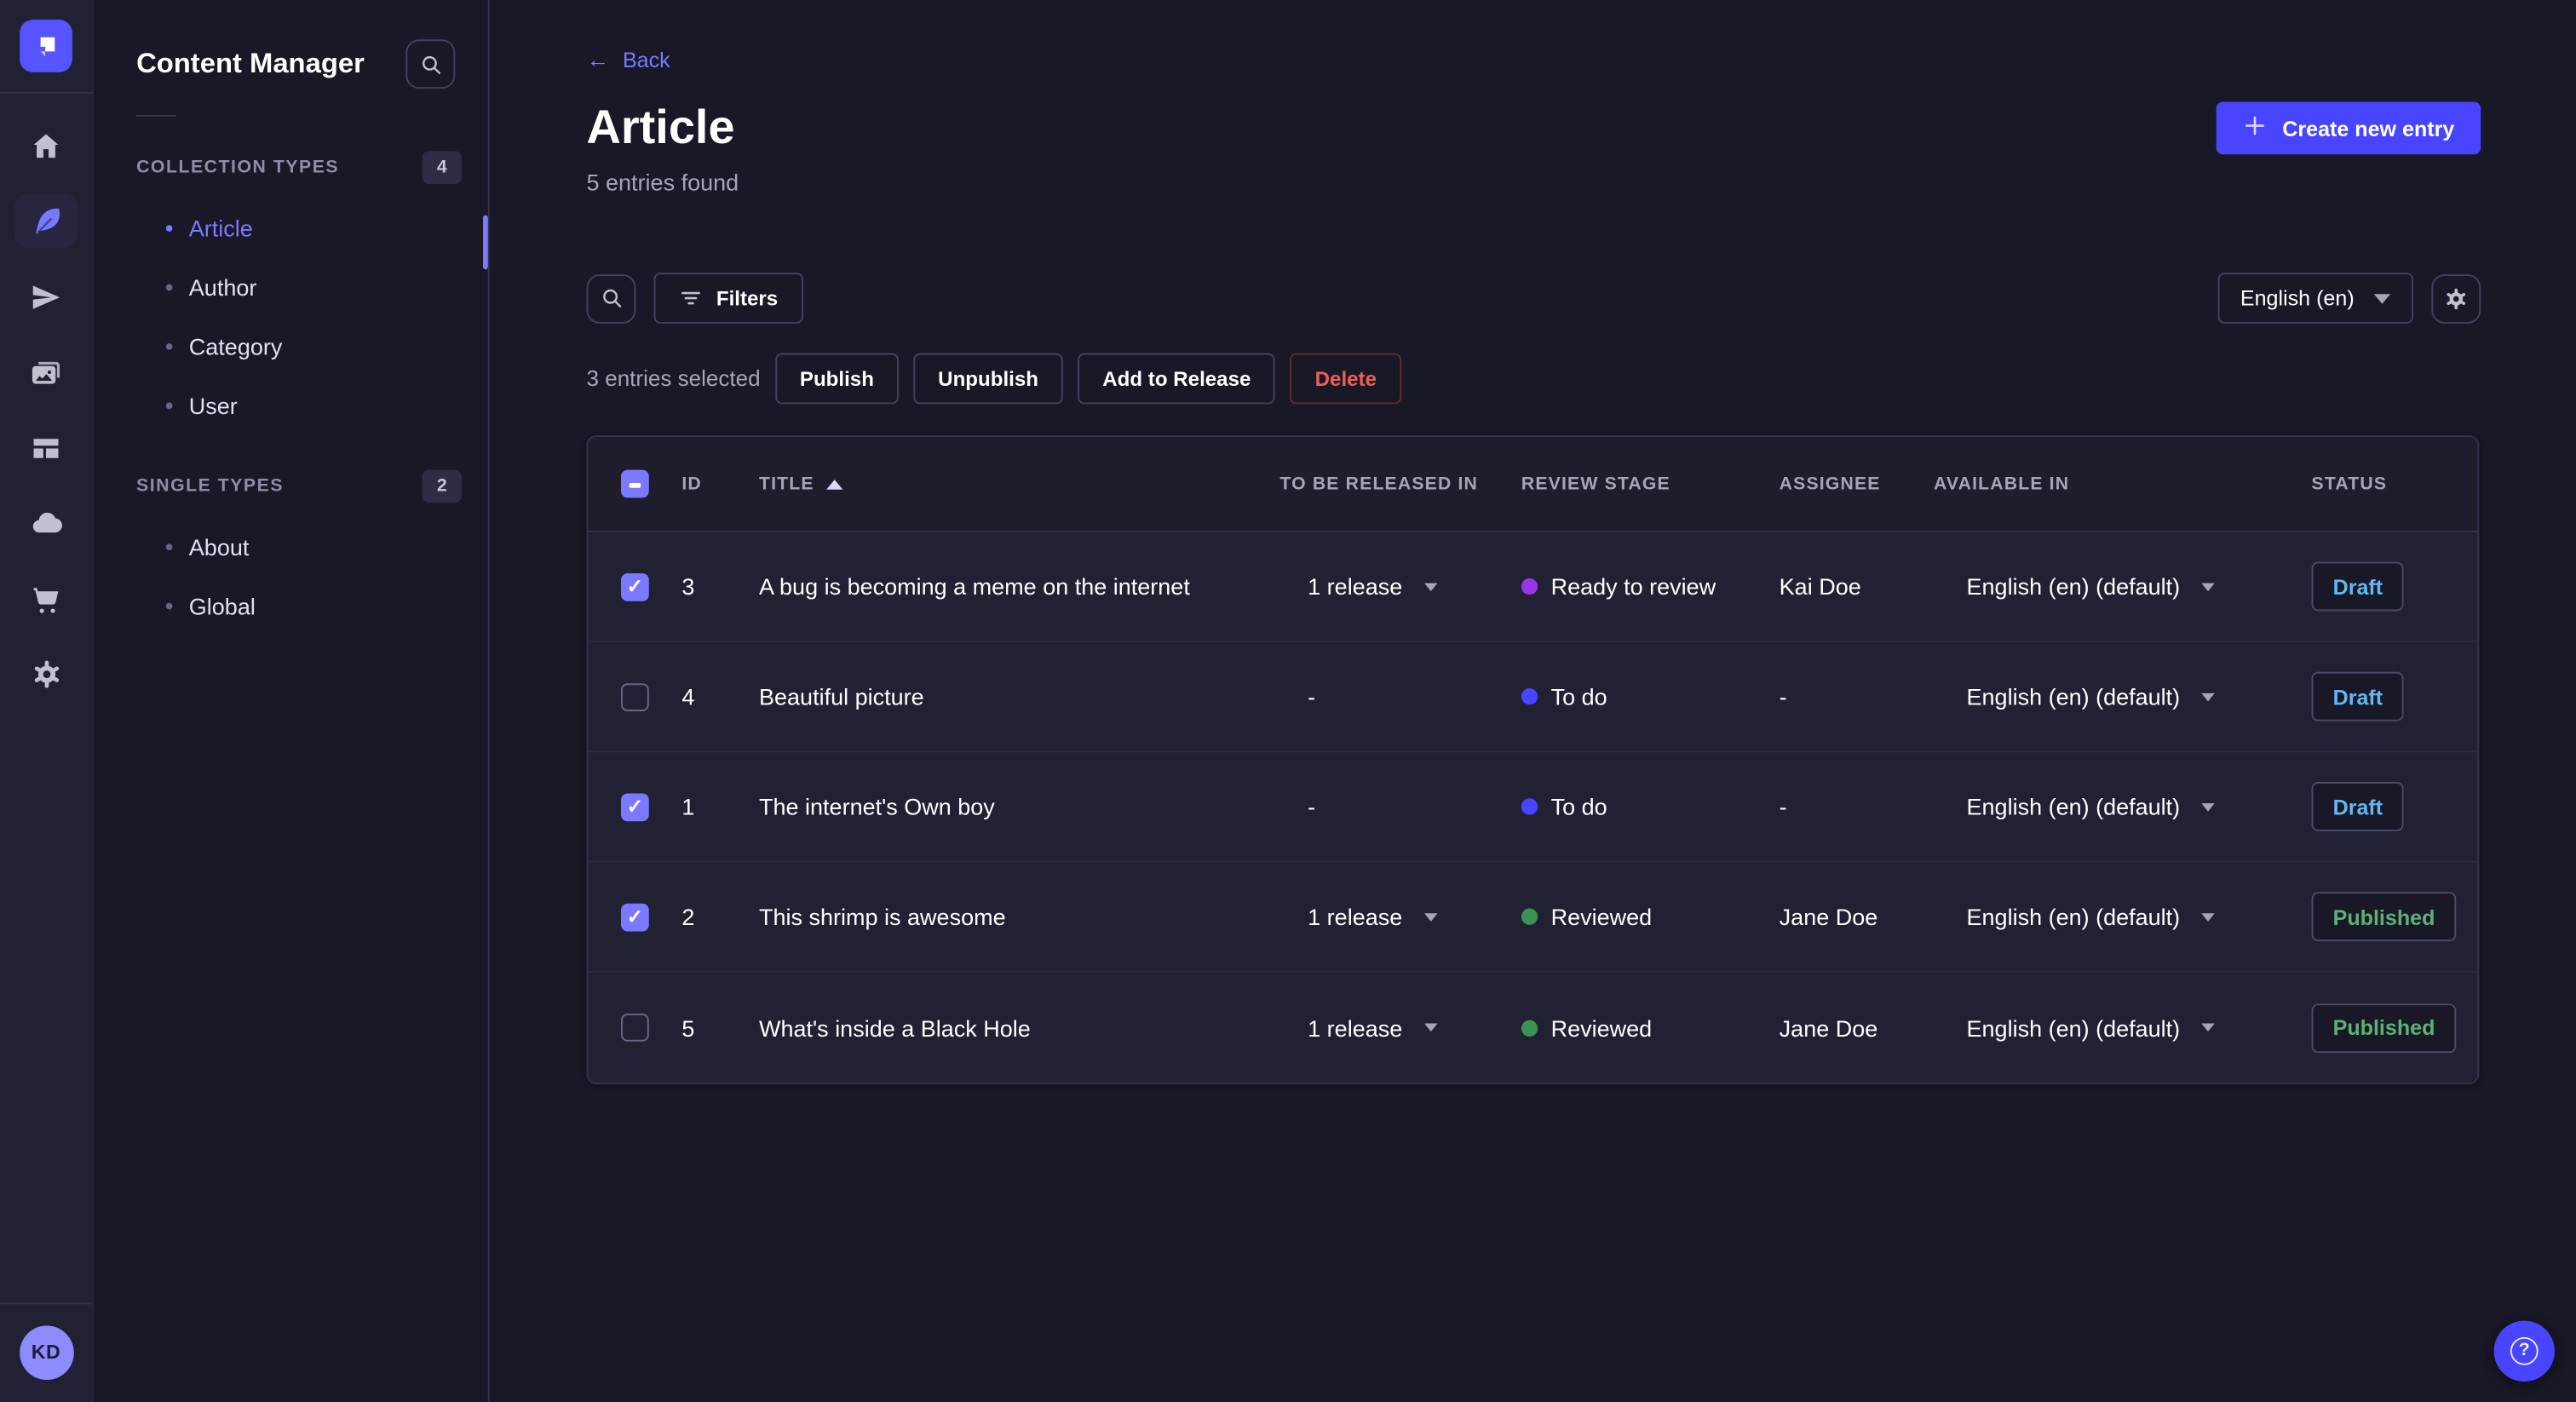 Image resolution: width=2576 pixels, height=1402 pixels. I want to click on sidebar-item-user: User, so click(291, 405).